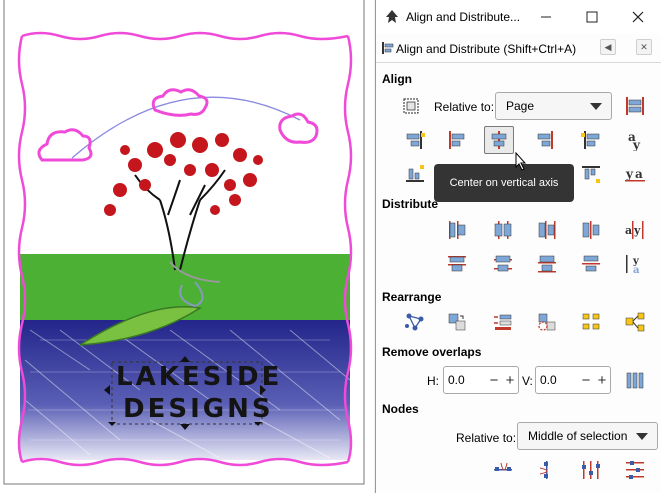 The width and height of the screenshot is (661, 493). I want to click on section-rearrange: Rearrange, so click(412, 297).